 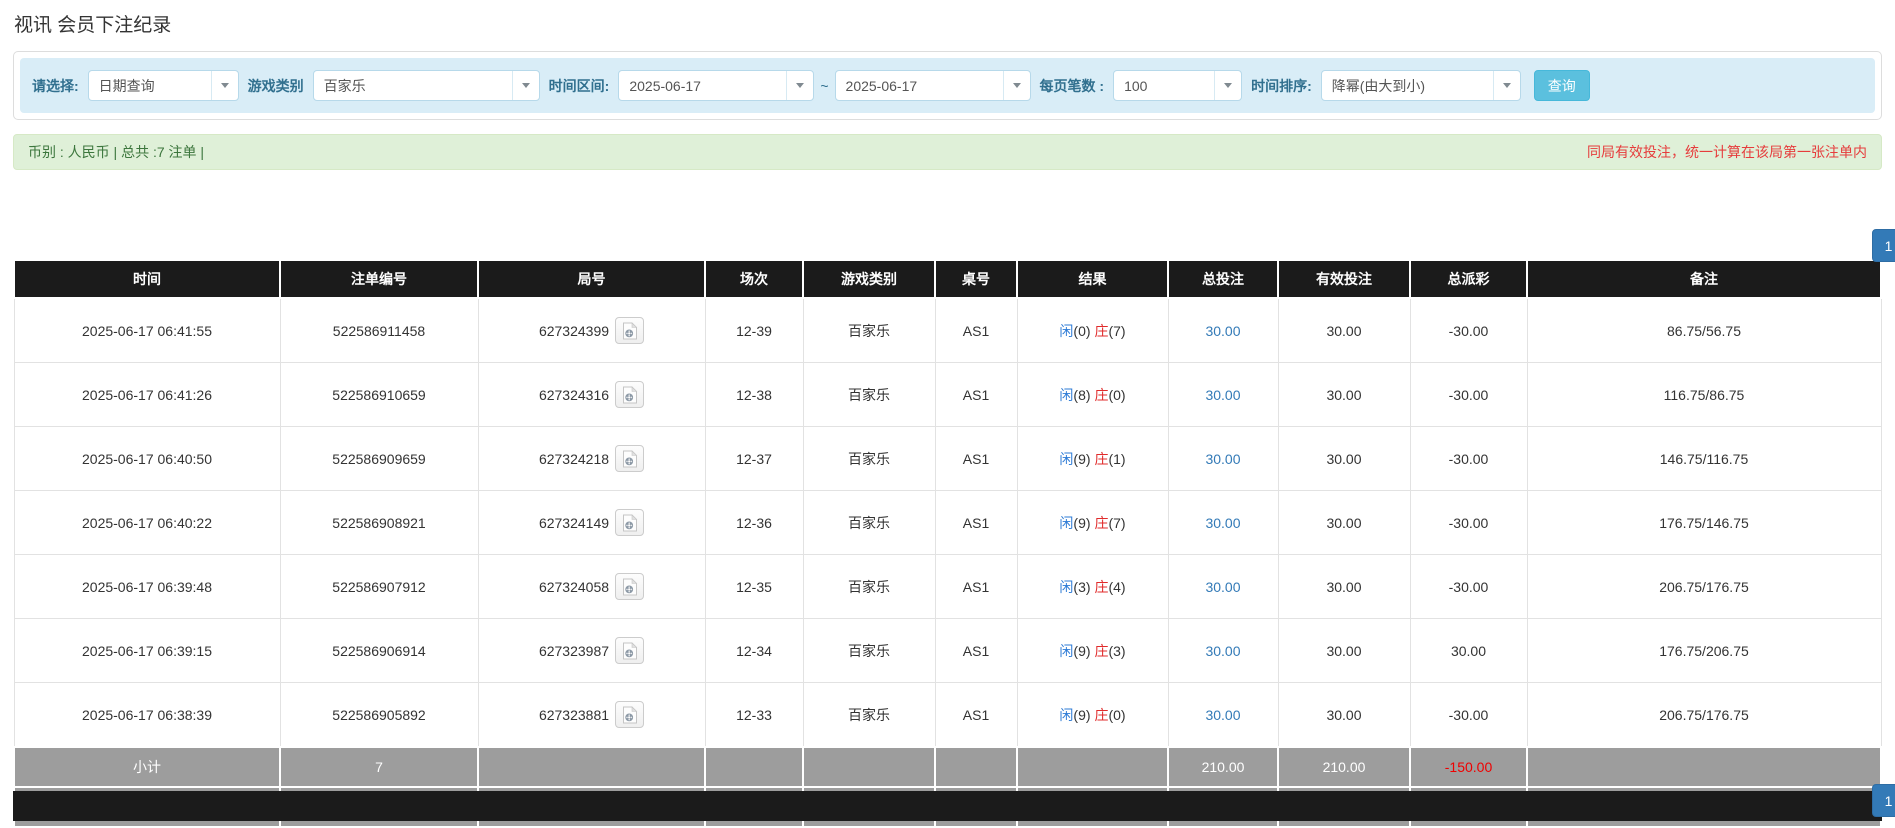 I want to click on query-type-select: 日期查询, so click(x=163, y=85).